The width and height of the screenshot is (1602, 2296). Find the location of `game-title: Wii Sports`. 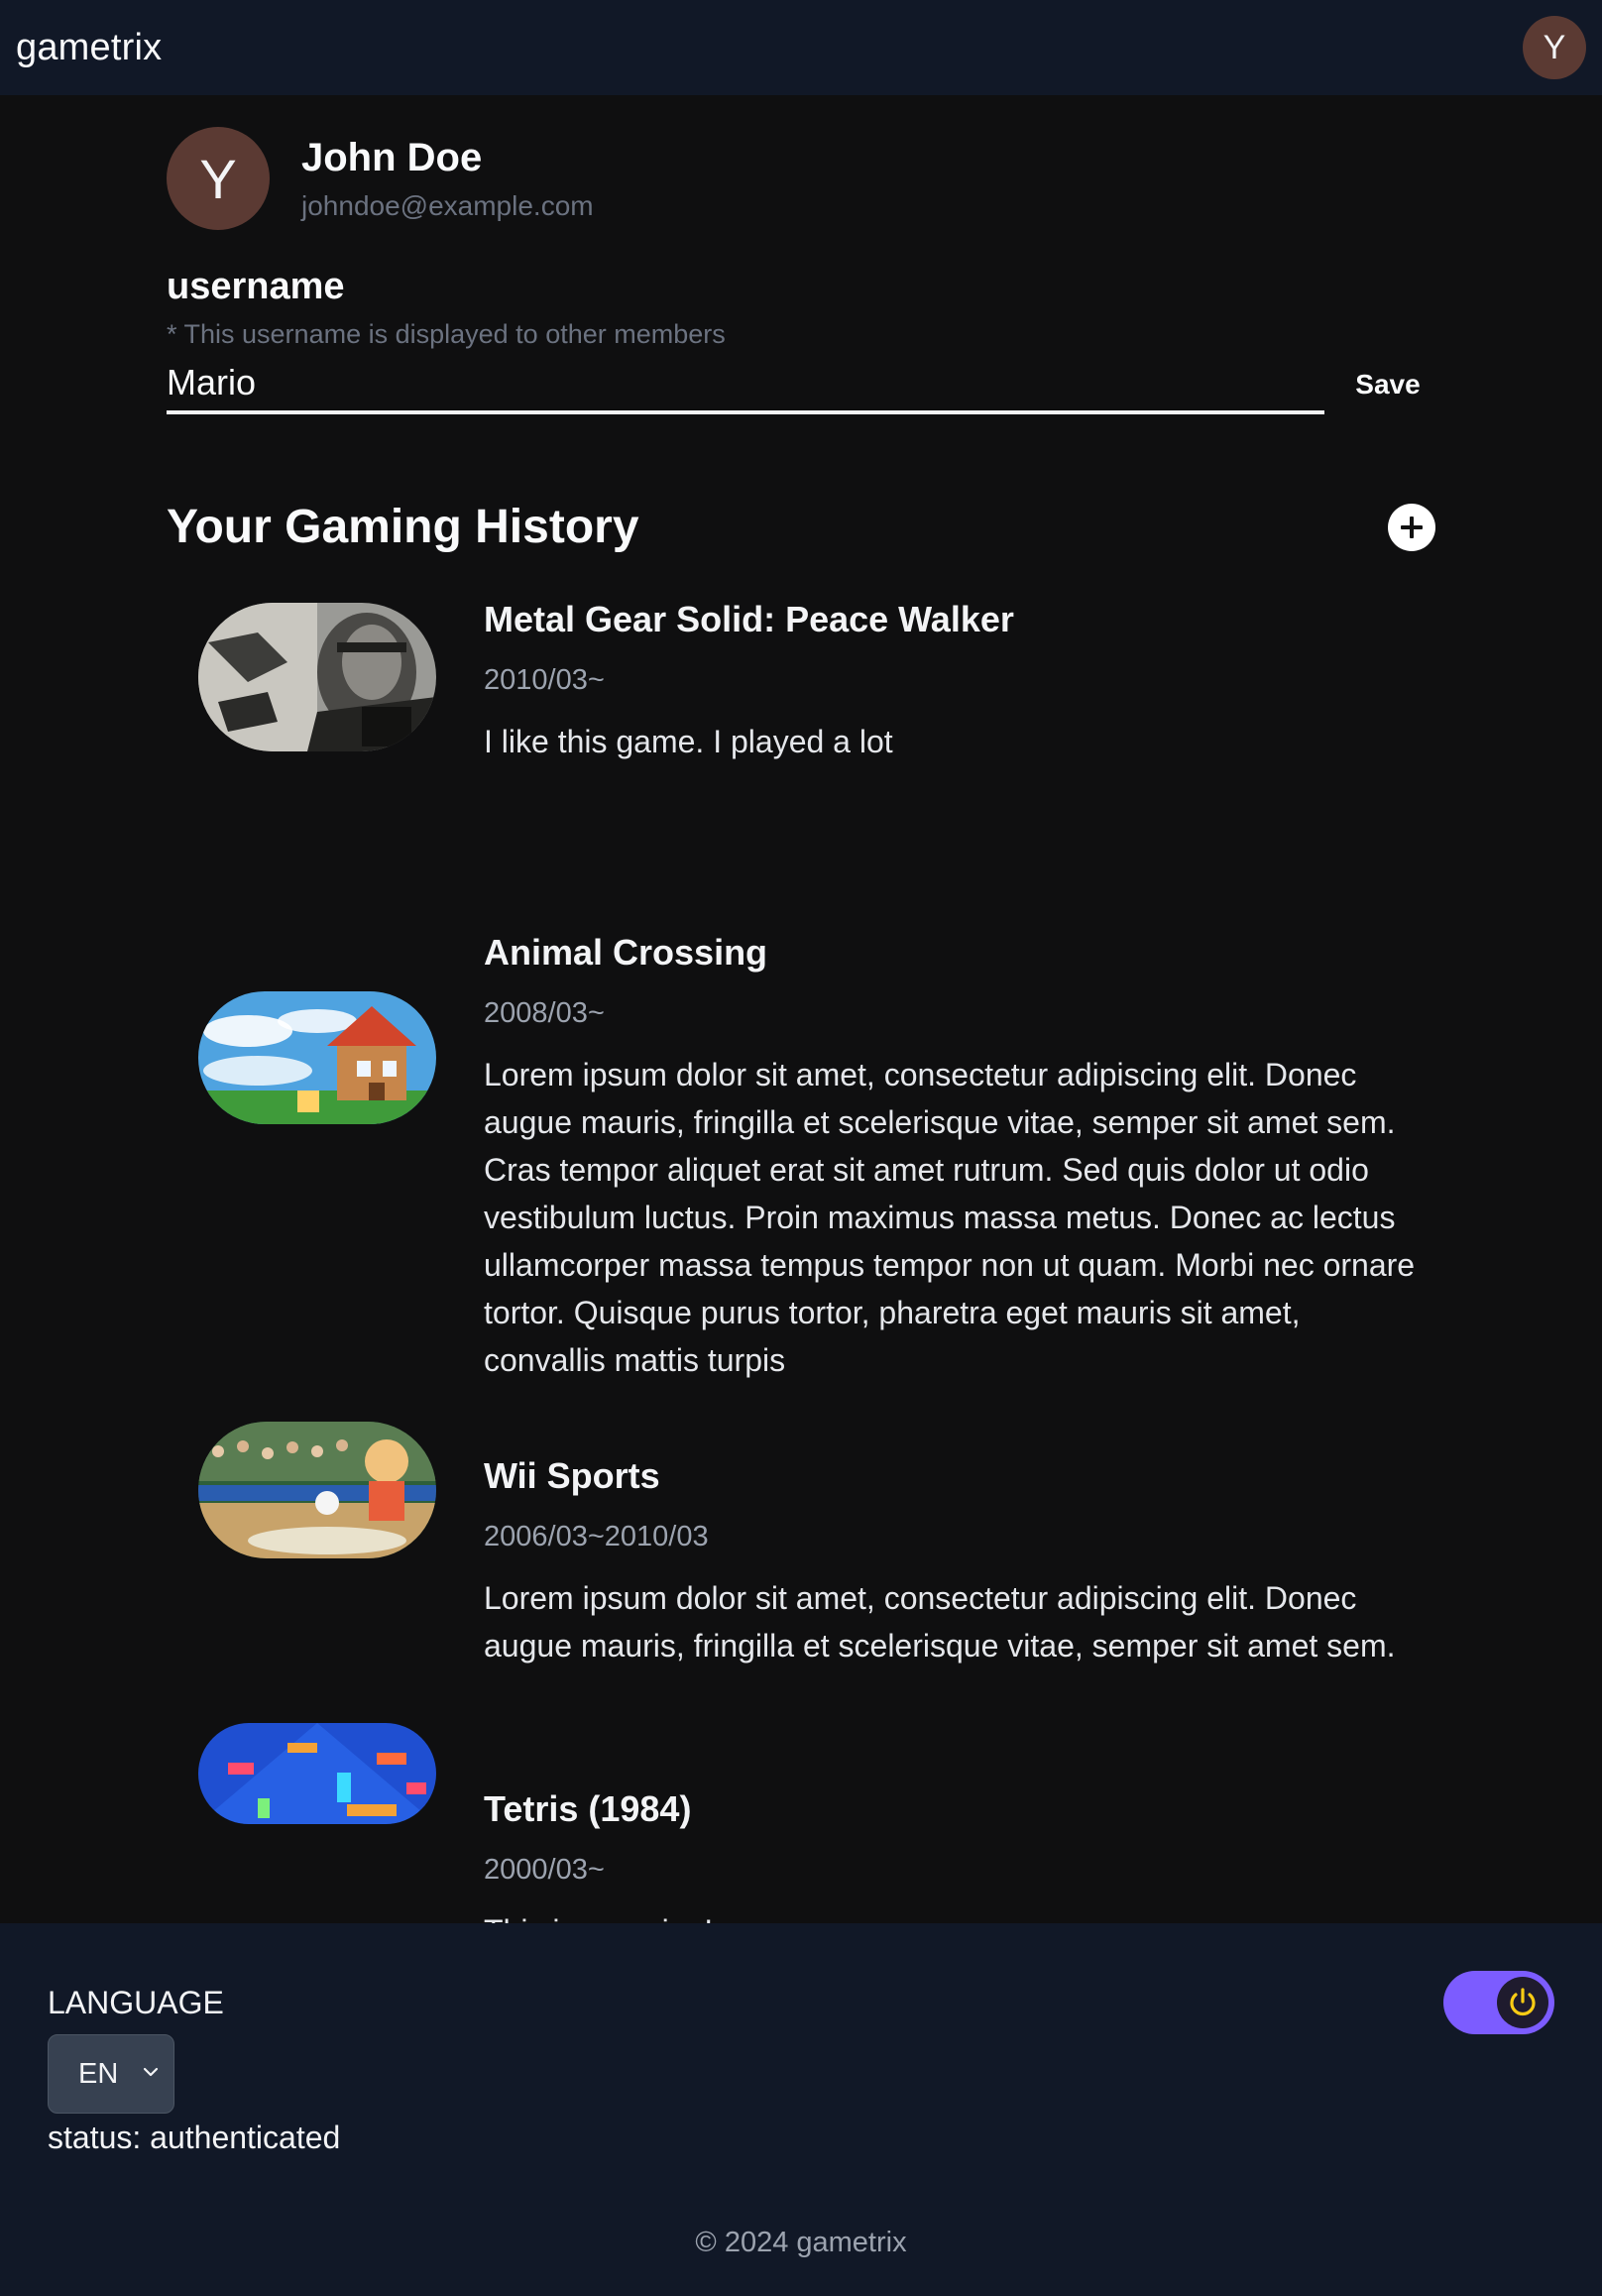

game-title: Wii Sports is located at coordinates (572, 1476).